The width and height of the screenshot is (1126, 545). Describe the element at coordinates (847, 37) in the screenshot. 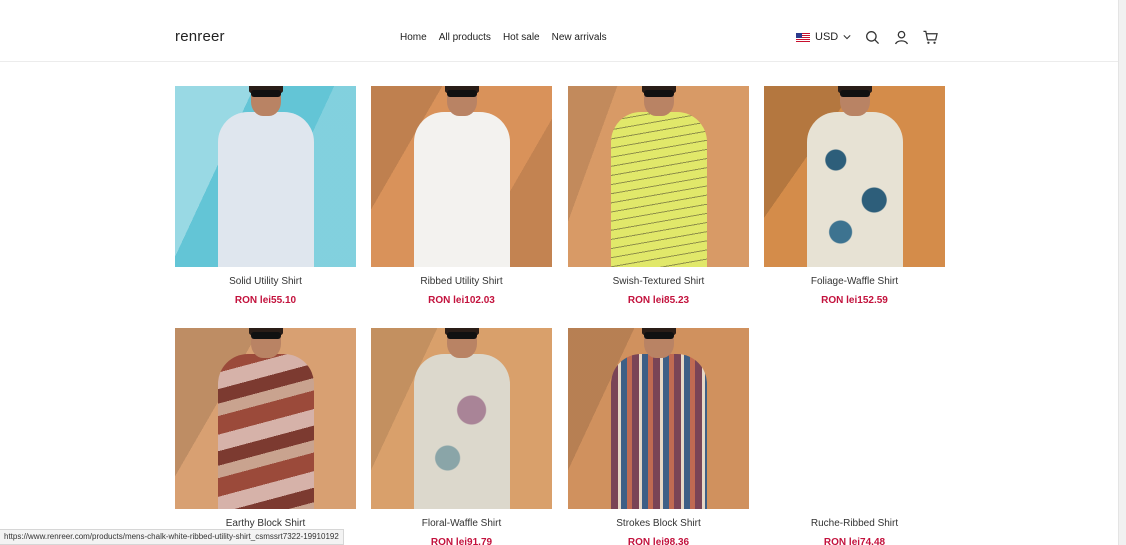

I see `chevron-down-icon` at that location.